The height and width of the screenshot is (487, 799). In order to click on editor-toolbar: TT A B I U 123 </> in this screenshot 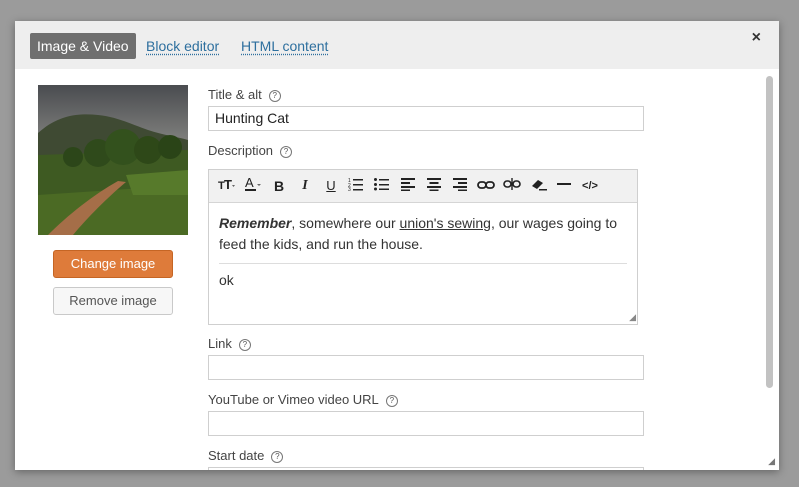, I will do `click(423, 186)`.